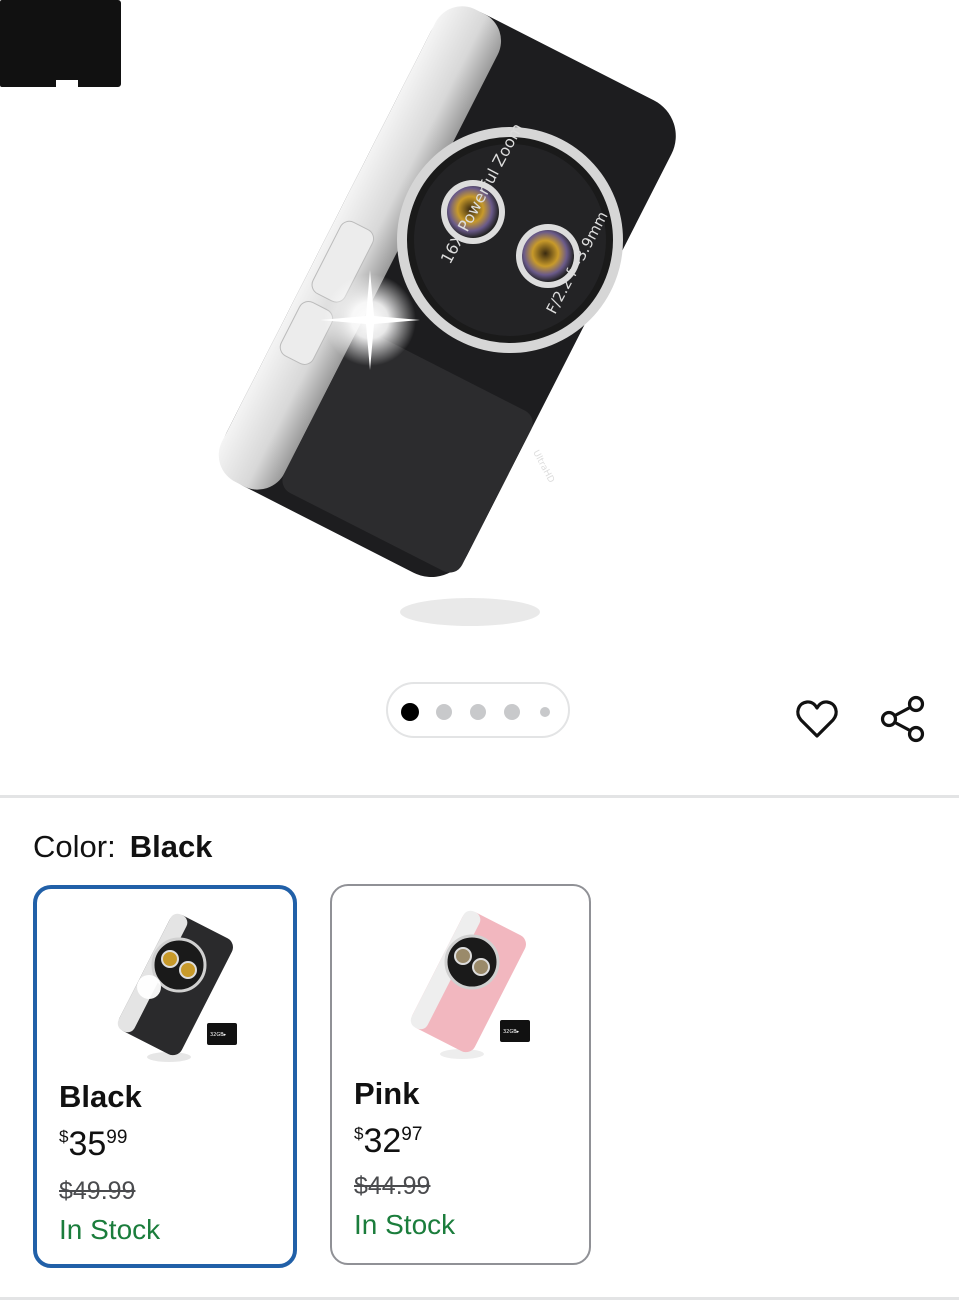  Describe the element at coordinates (387, 1093) in the screenshot. I see `option-name: Pink` at that location.